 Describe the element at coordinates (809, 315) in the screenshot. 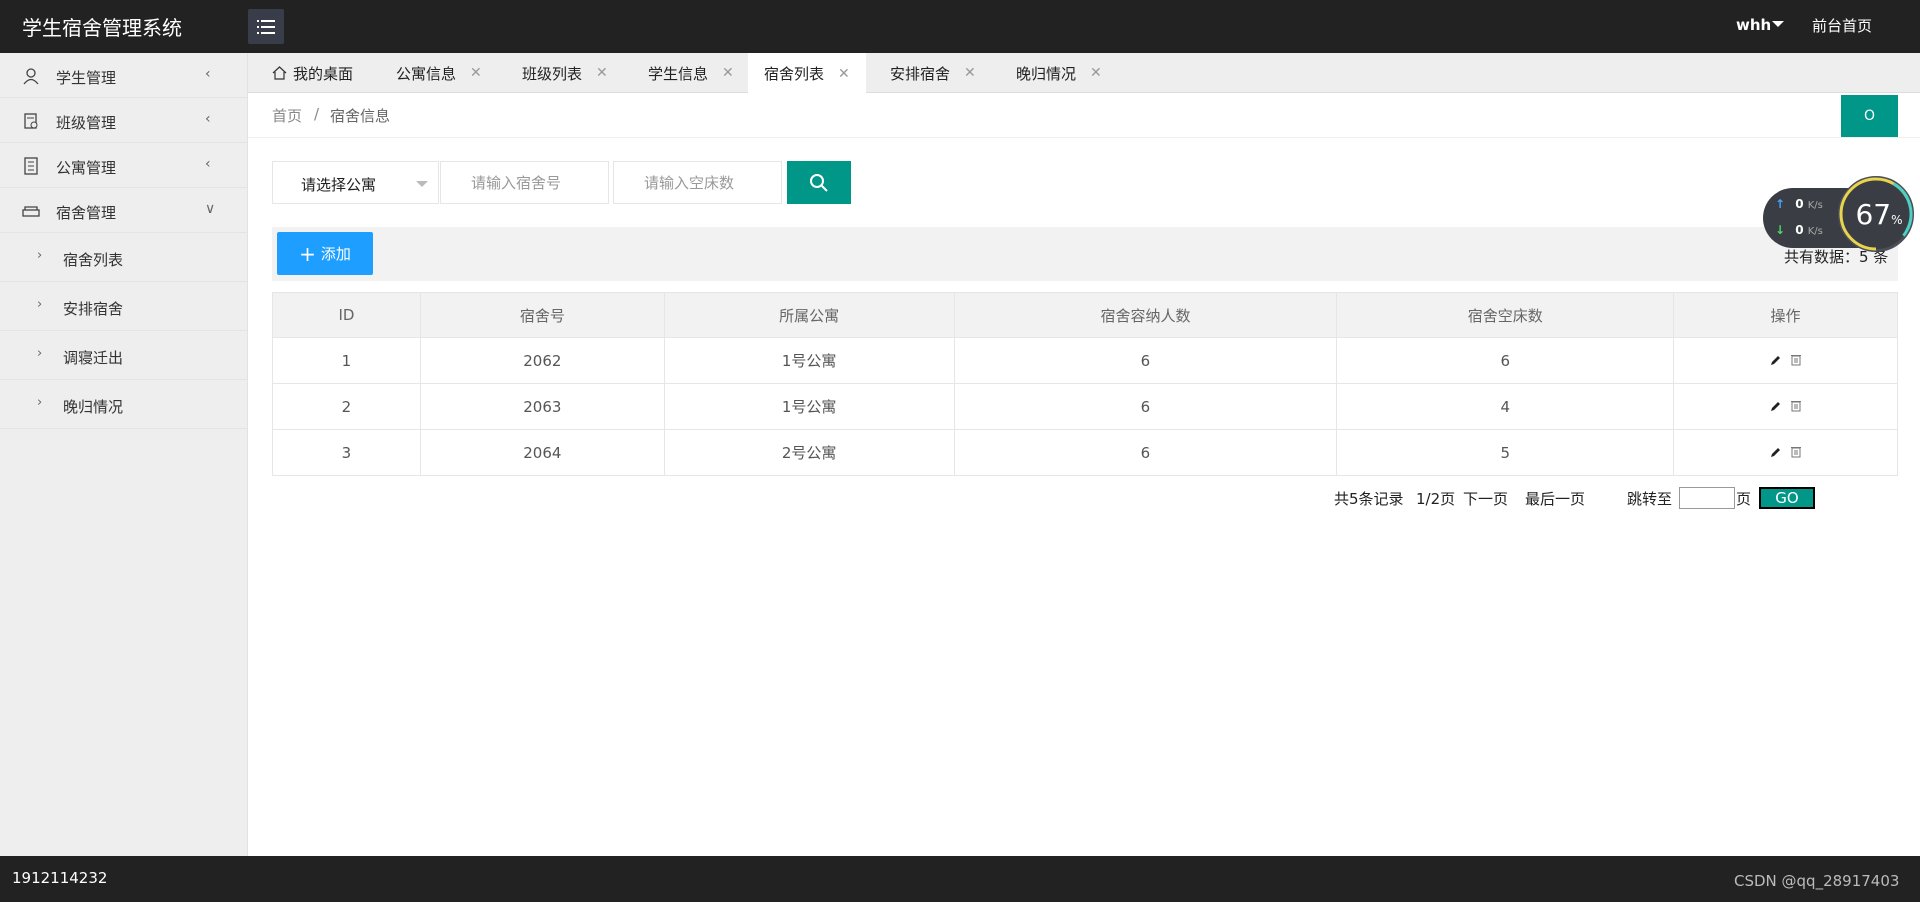

I see `column-header: 所属公寓` at that location.